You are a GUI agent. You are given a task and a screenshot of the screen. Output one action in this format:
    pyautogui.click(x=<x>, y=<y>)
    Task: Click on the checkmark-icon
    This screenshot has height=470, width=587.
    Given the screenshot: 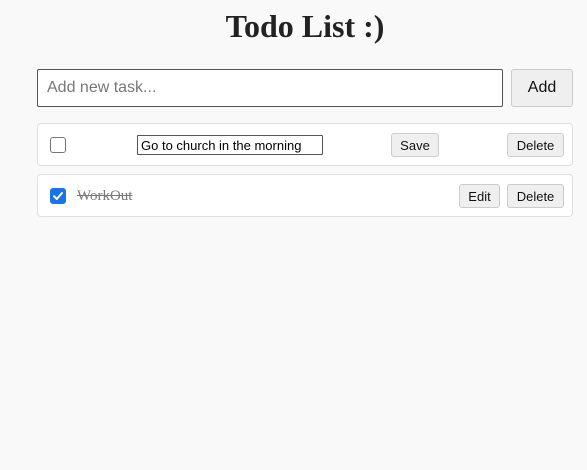 What is the action you would take?
    pyautogui.click(x=58, y=196)
    